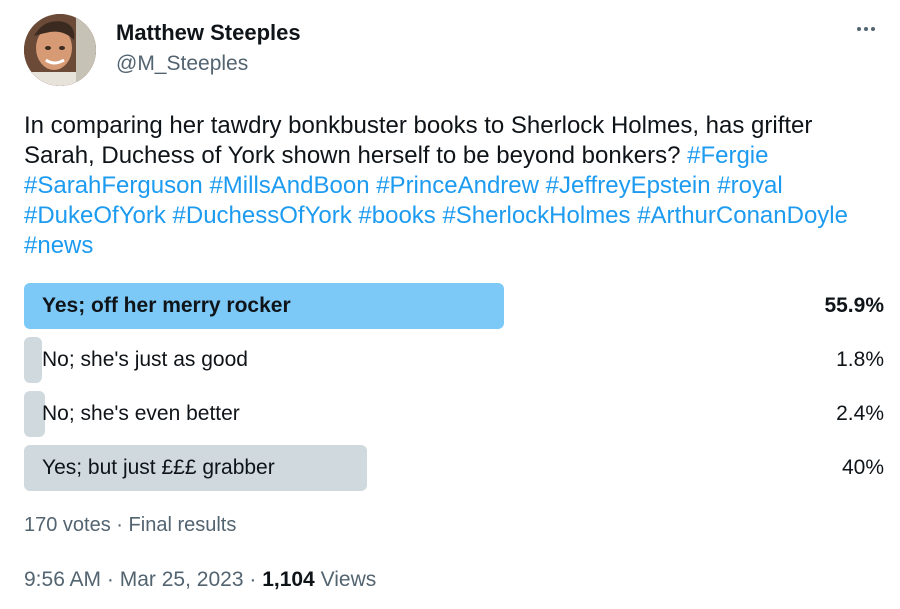 The width and height of the screenshot is (900, 609). Describe the element at coordinates (454, 414) in the screenshot. I see `poll-option: No; she's even better 2.4%` at that location.